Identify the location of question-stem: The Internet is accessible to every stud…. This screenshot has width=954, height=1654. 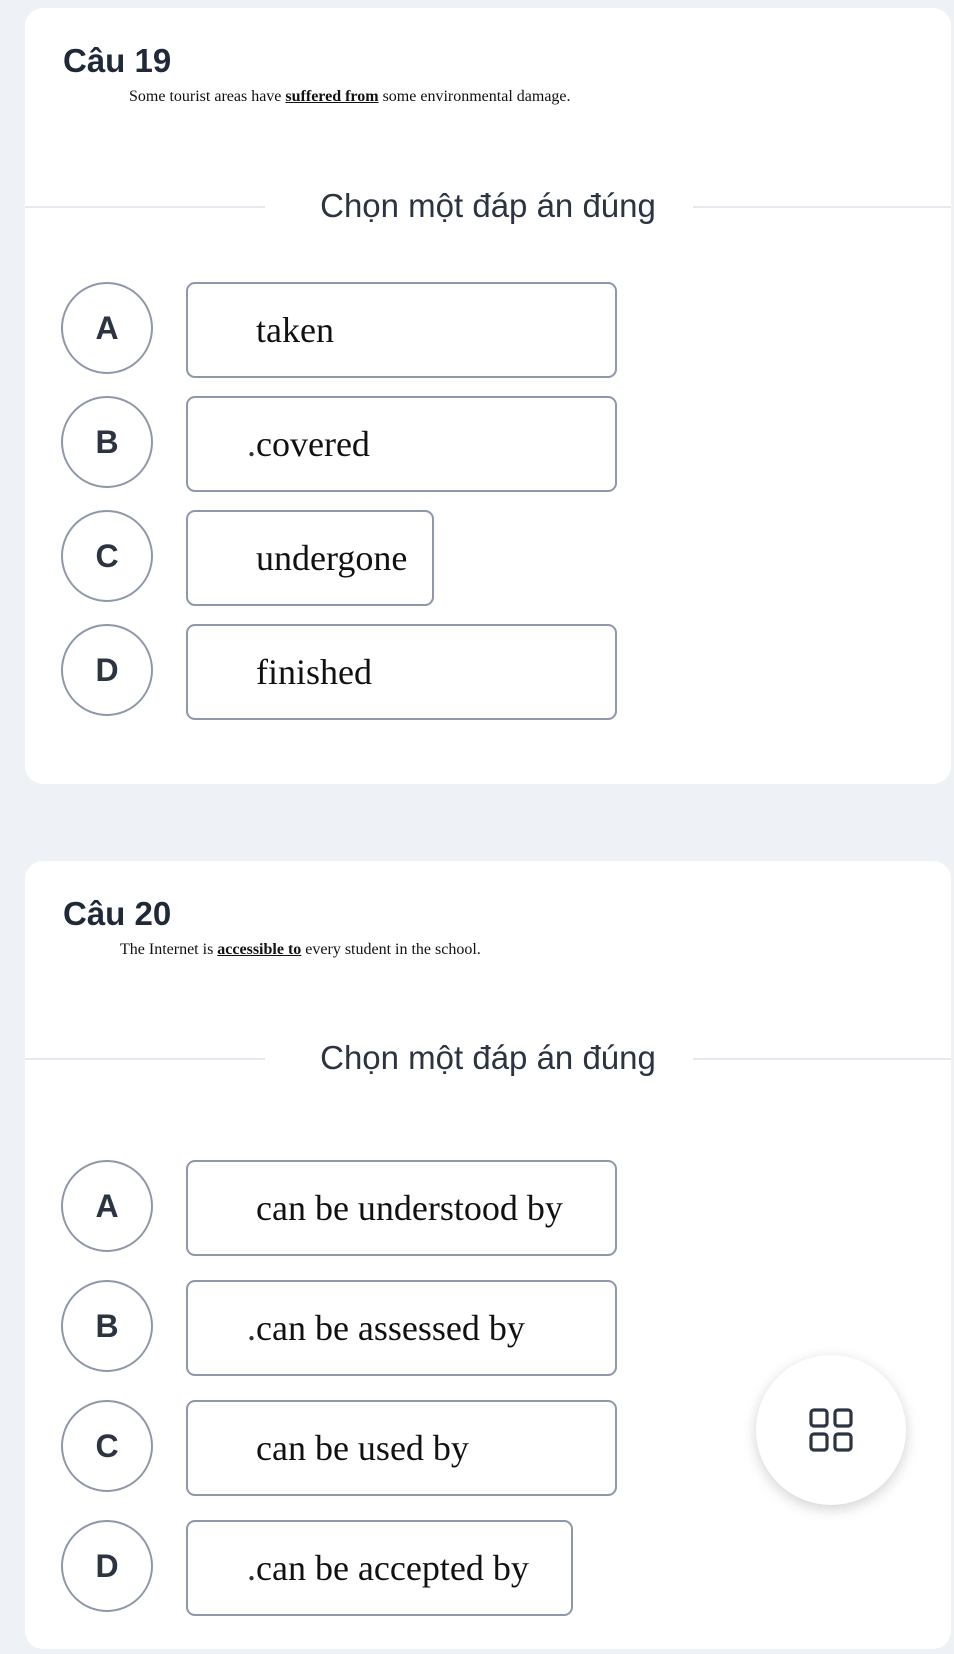
(300, 949).